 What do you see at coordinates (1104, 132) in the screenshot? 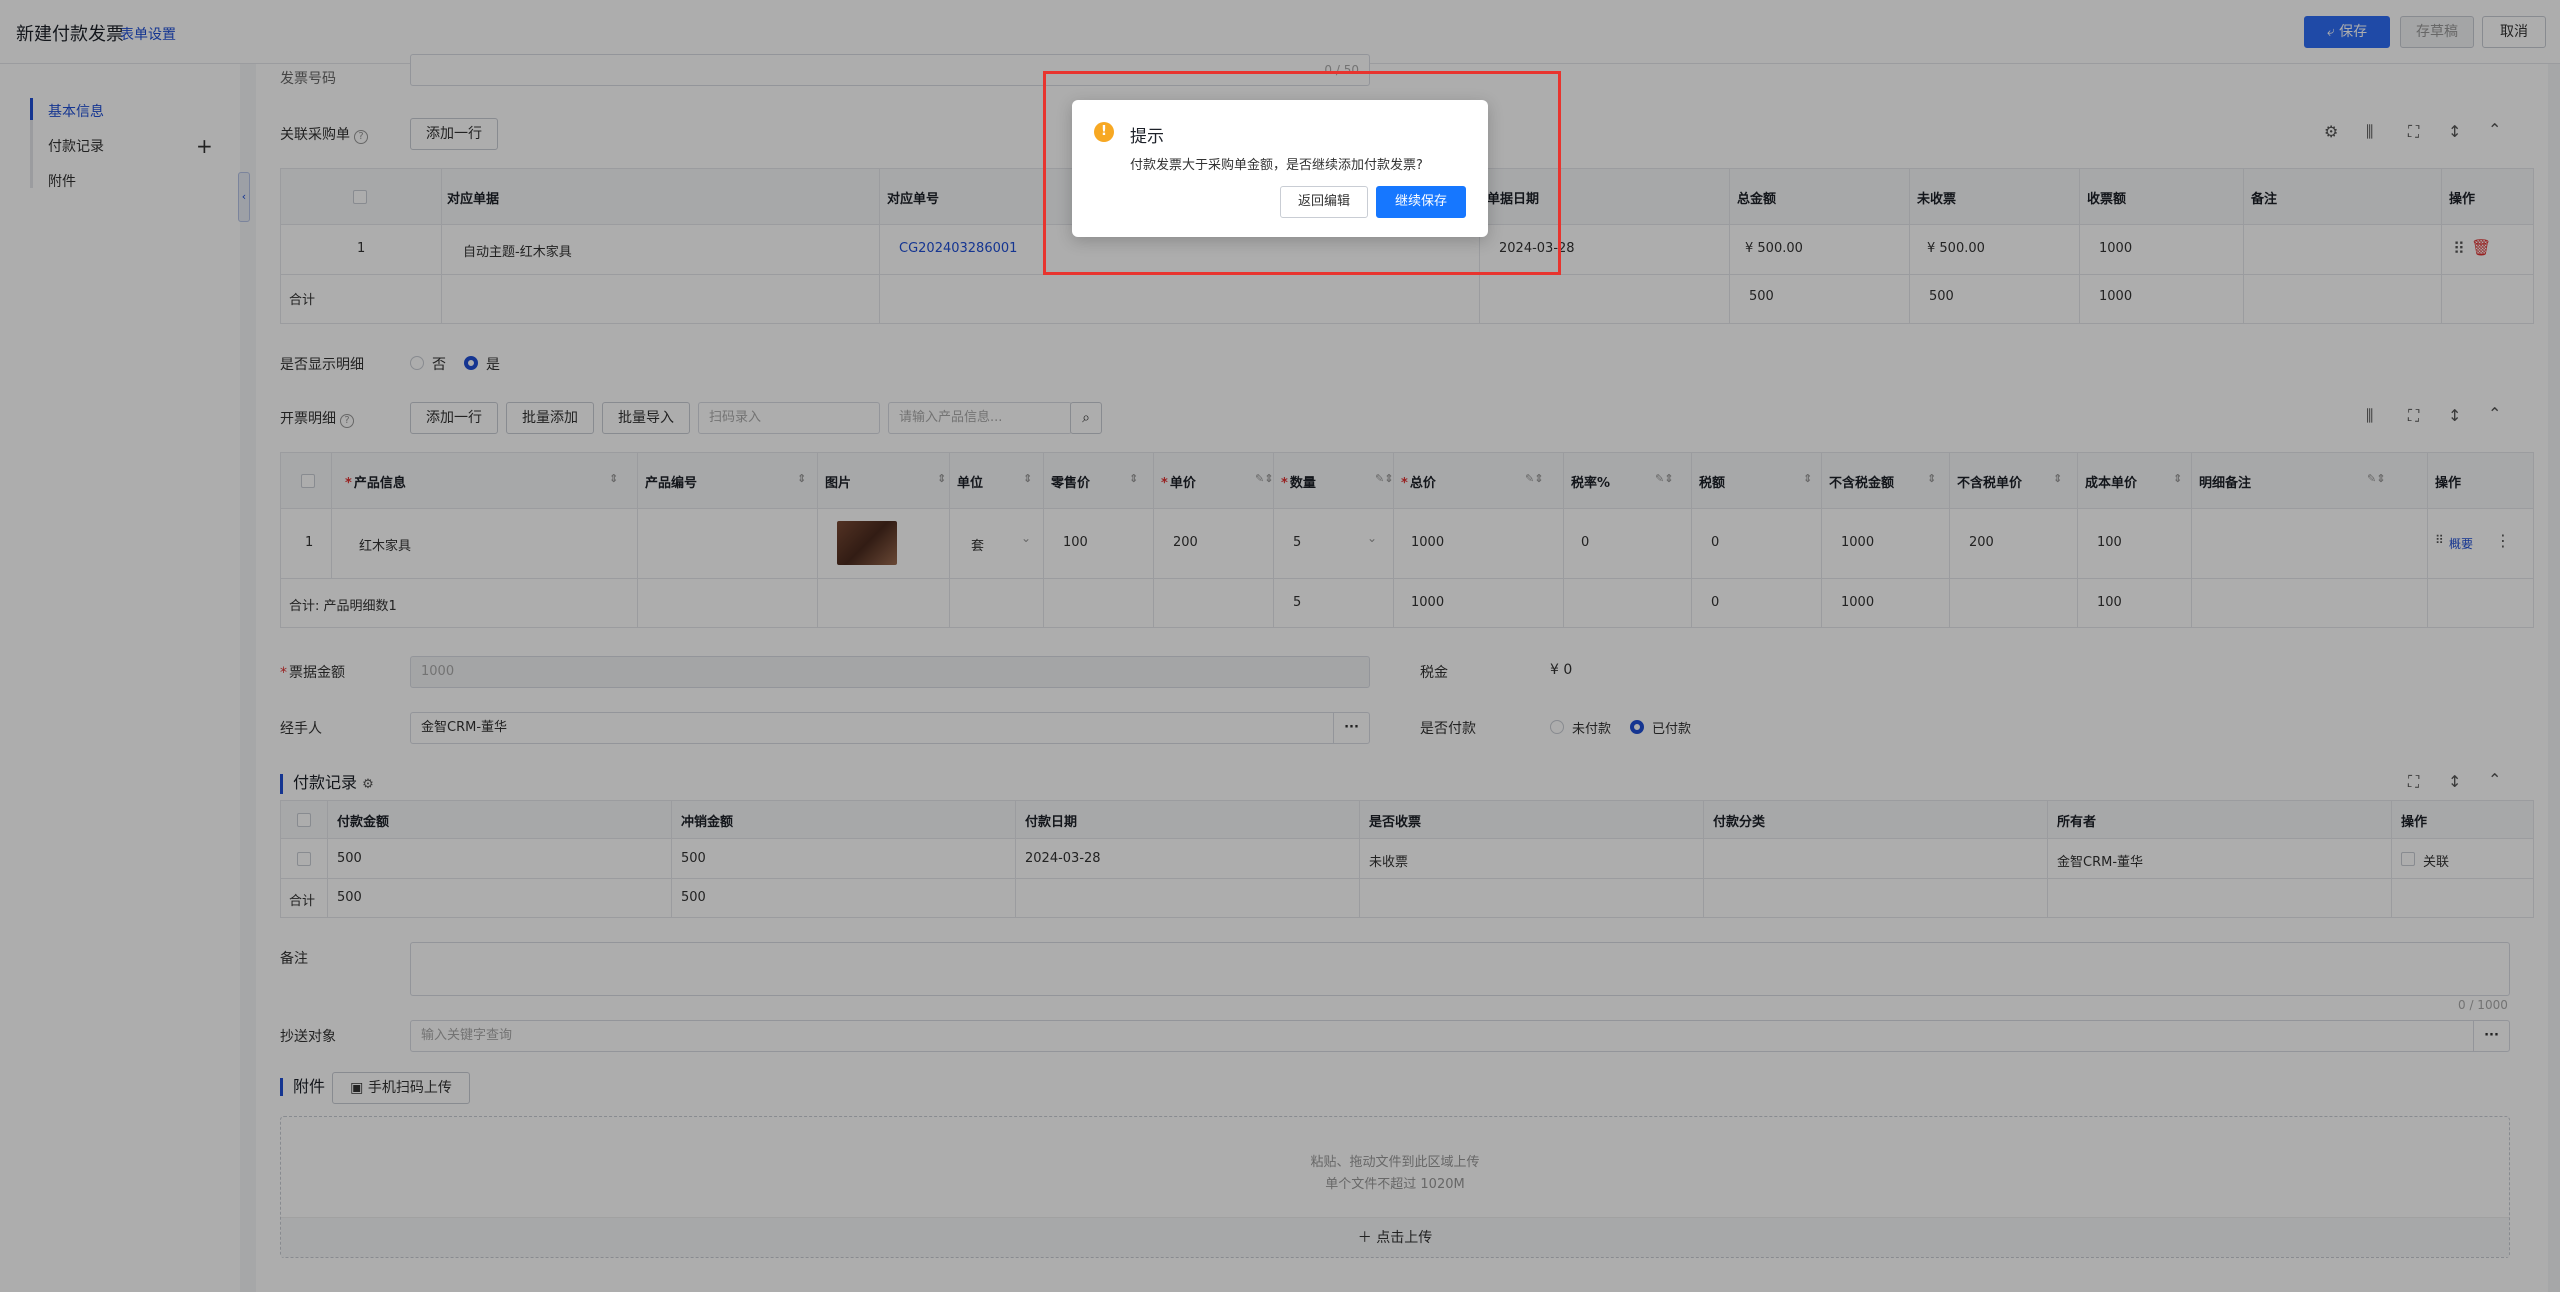
I see `warning-icon: !` at bounding box center [1104, 132].